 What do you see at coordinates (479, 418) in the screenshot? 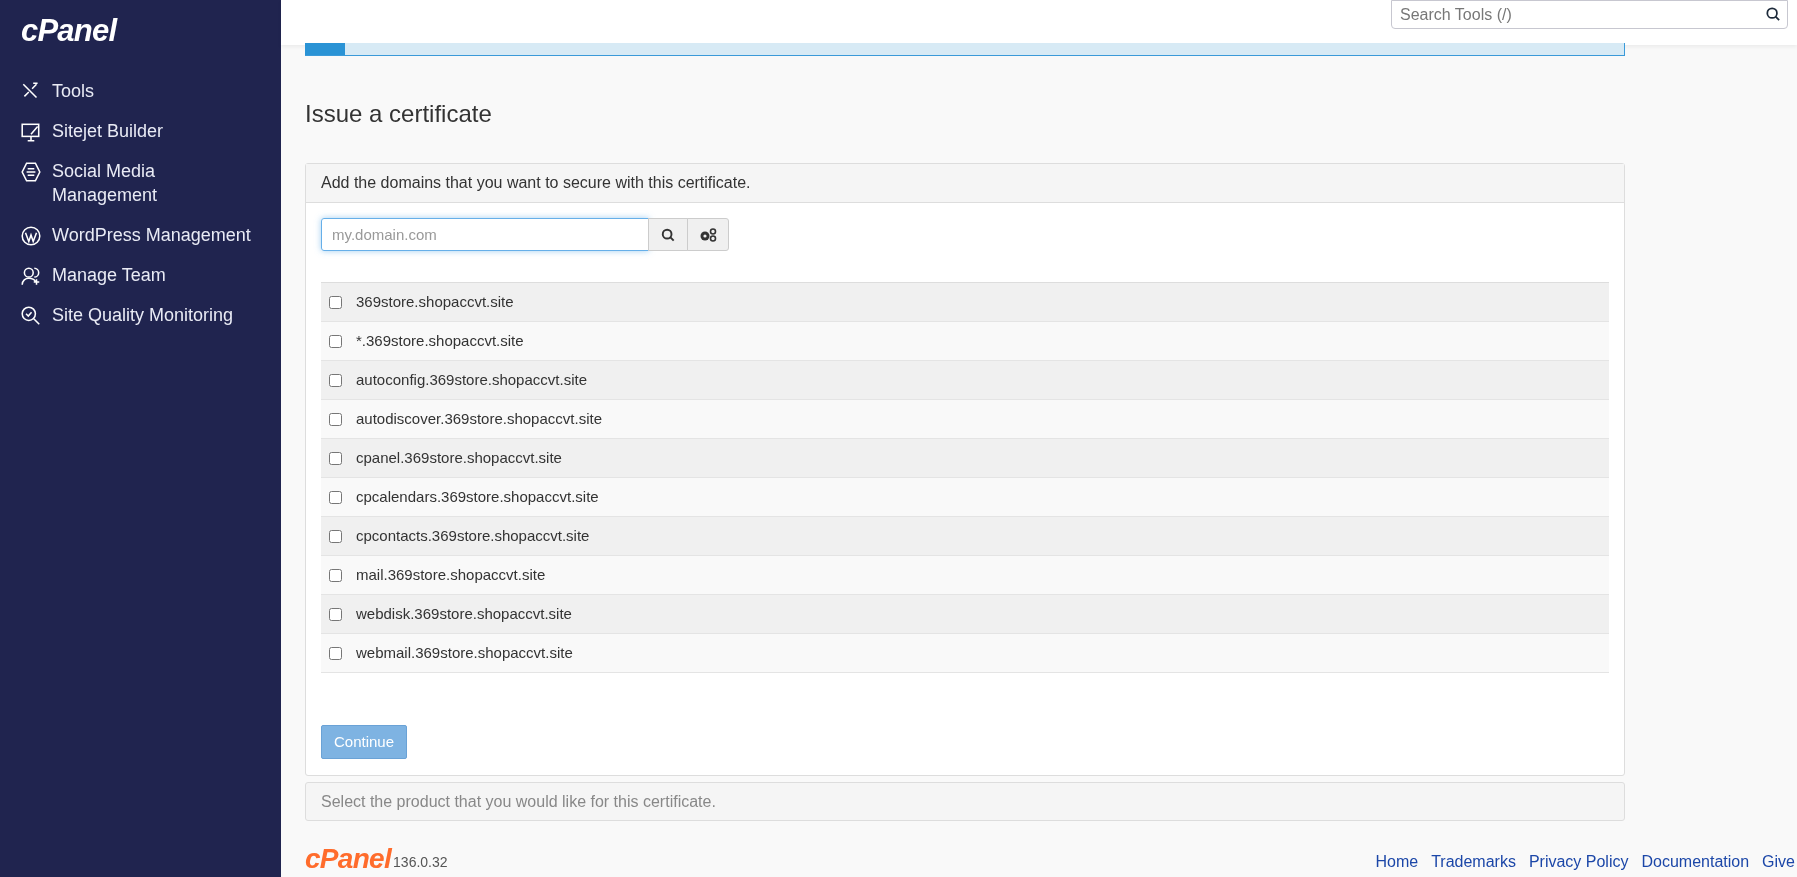
I see `domain-name: autodiscover.369store.shopaccvt.site` at bounding box center [479, 418].